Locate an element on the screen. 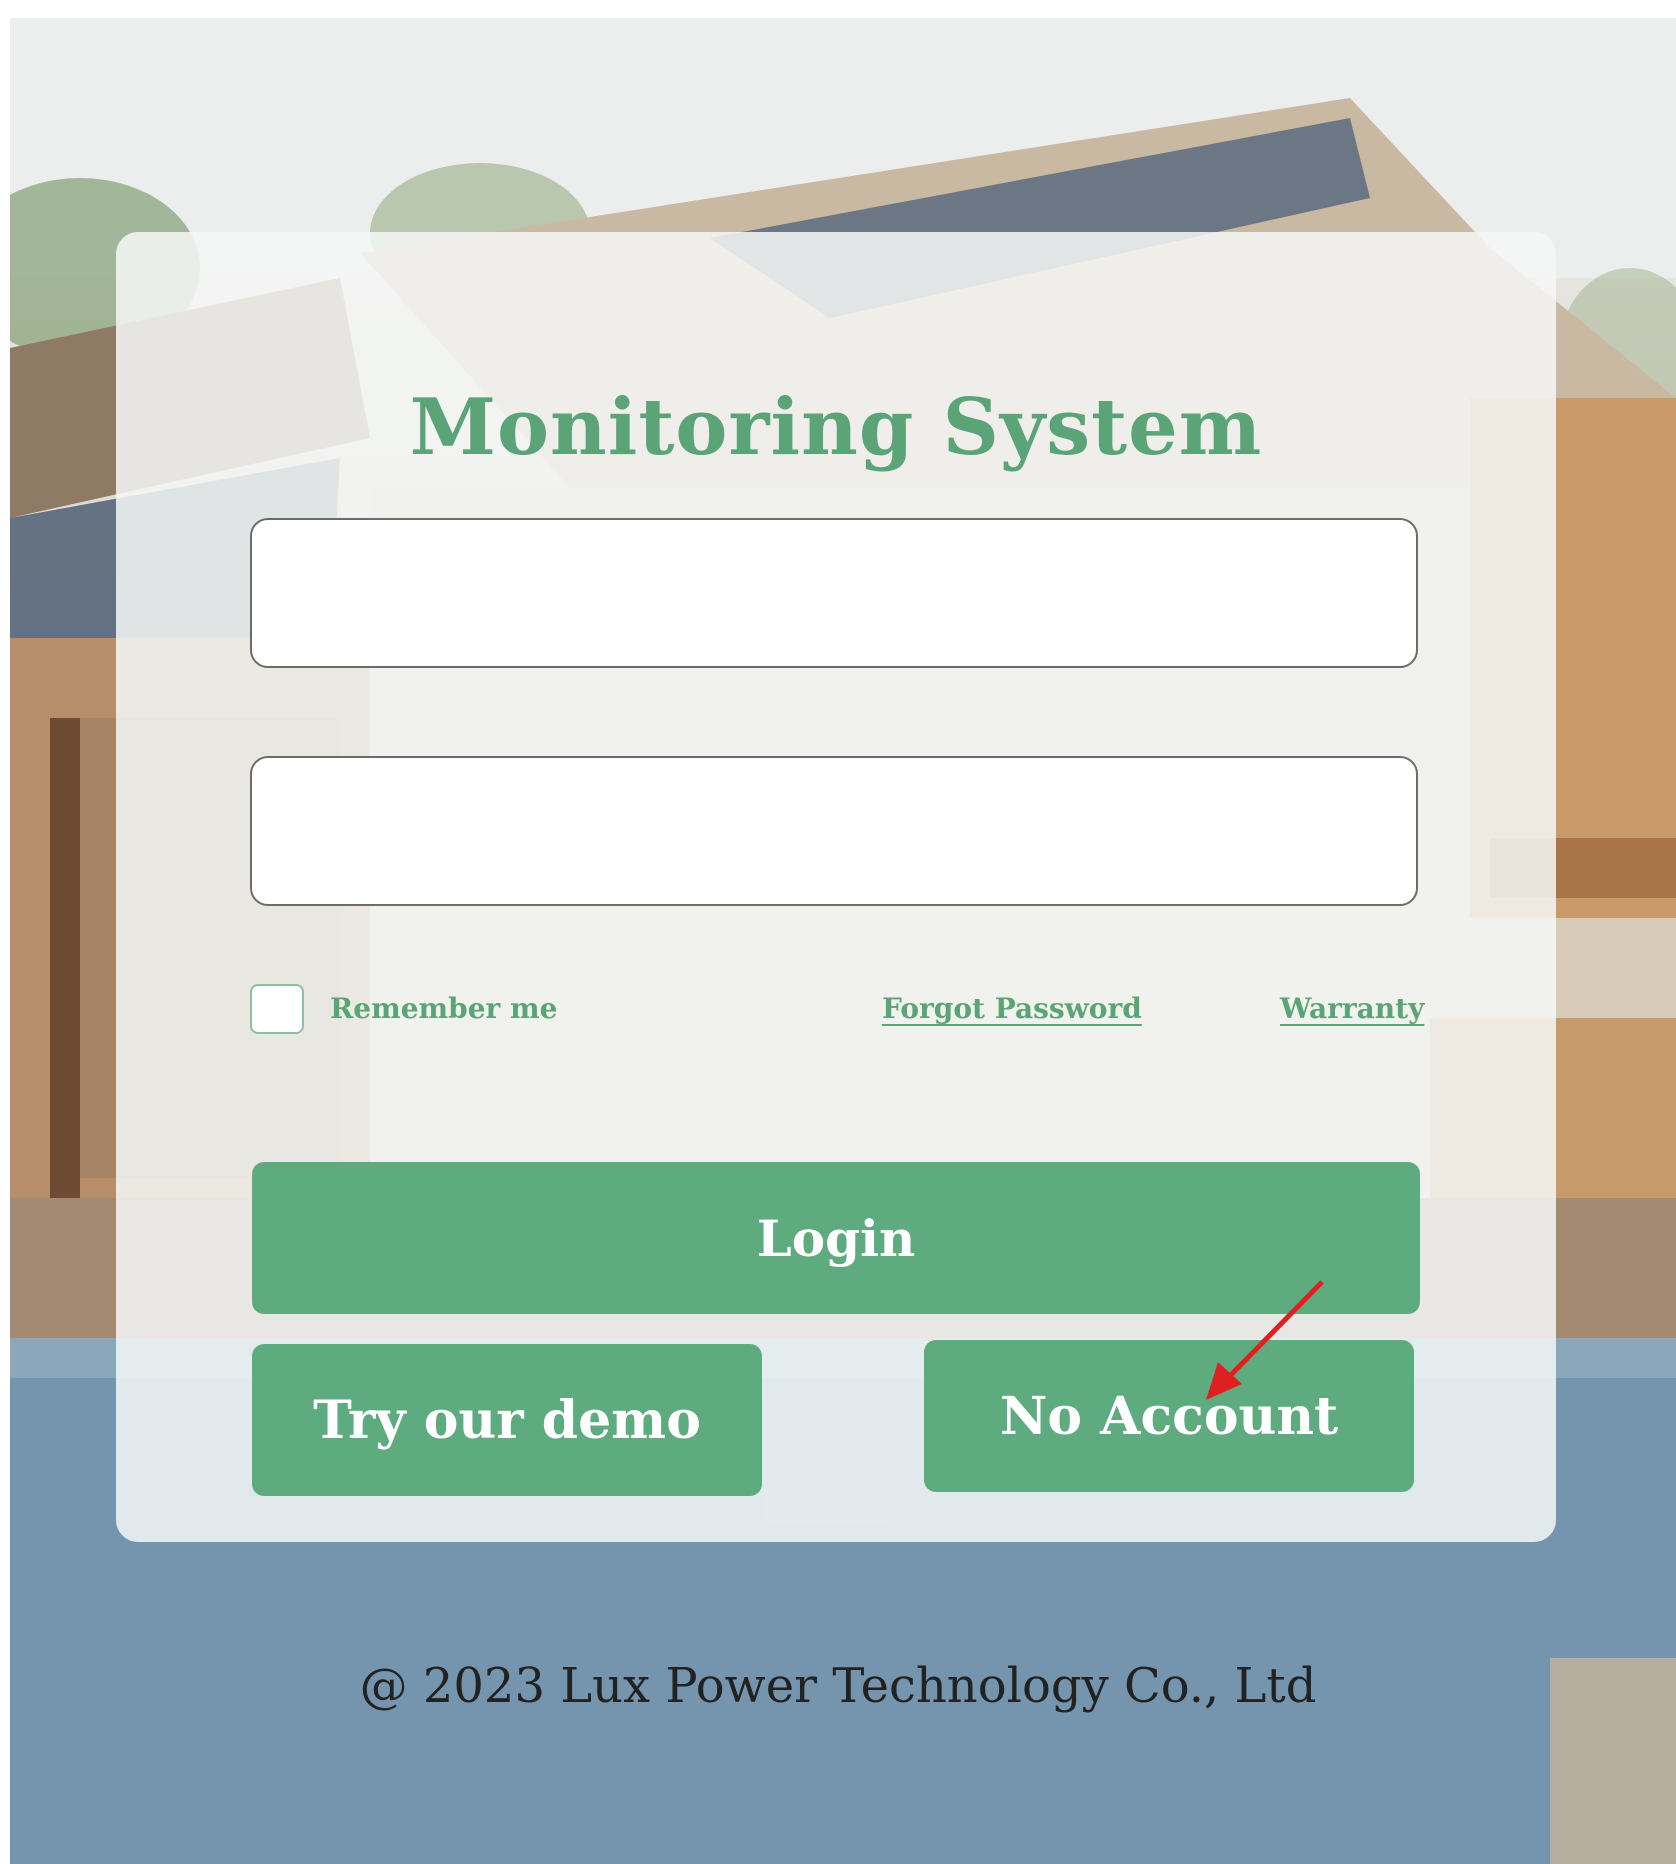 The height and width of the screenshot is (1864, 1676). username-input is located at coordinates (834, 593).